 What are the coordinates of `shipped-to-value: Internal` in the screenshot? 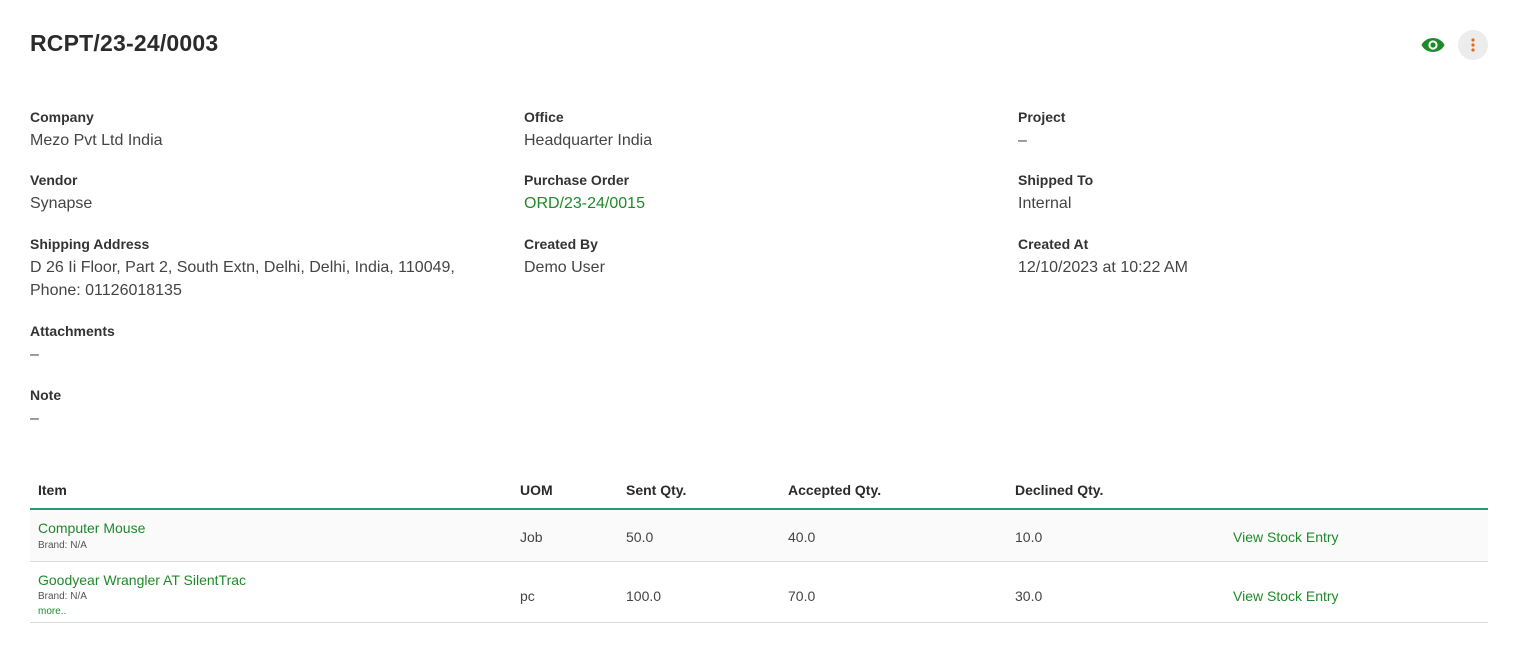 It's located at (1045, 203).